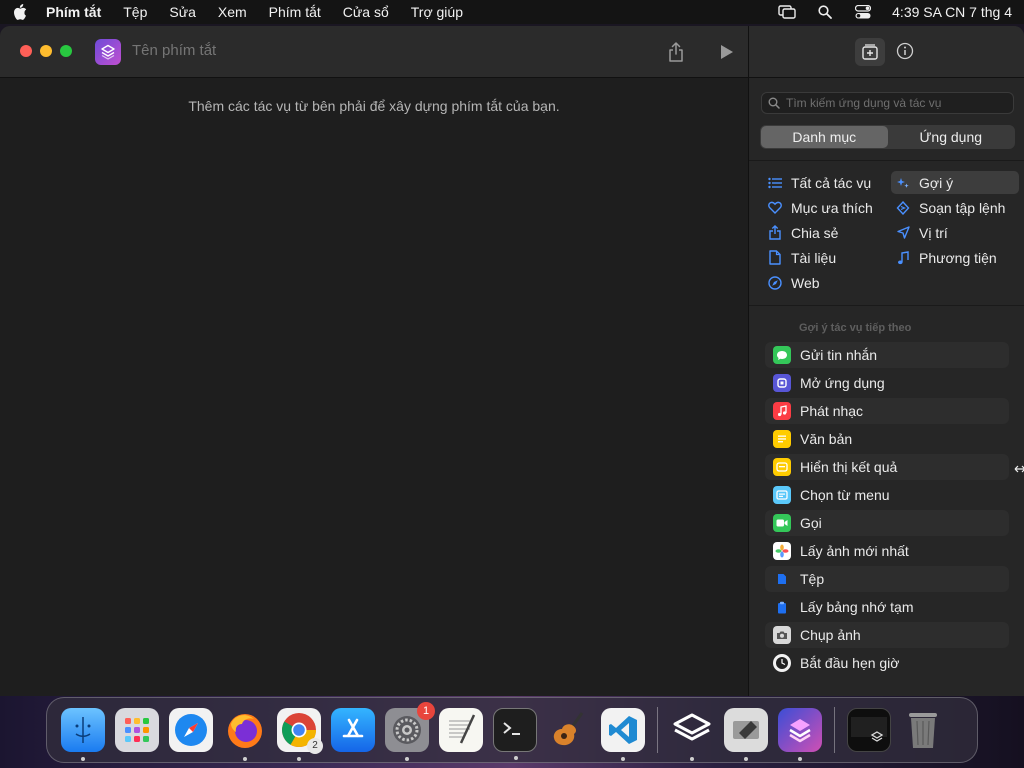  I want to click on action-search-field, so click(887, 103).